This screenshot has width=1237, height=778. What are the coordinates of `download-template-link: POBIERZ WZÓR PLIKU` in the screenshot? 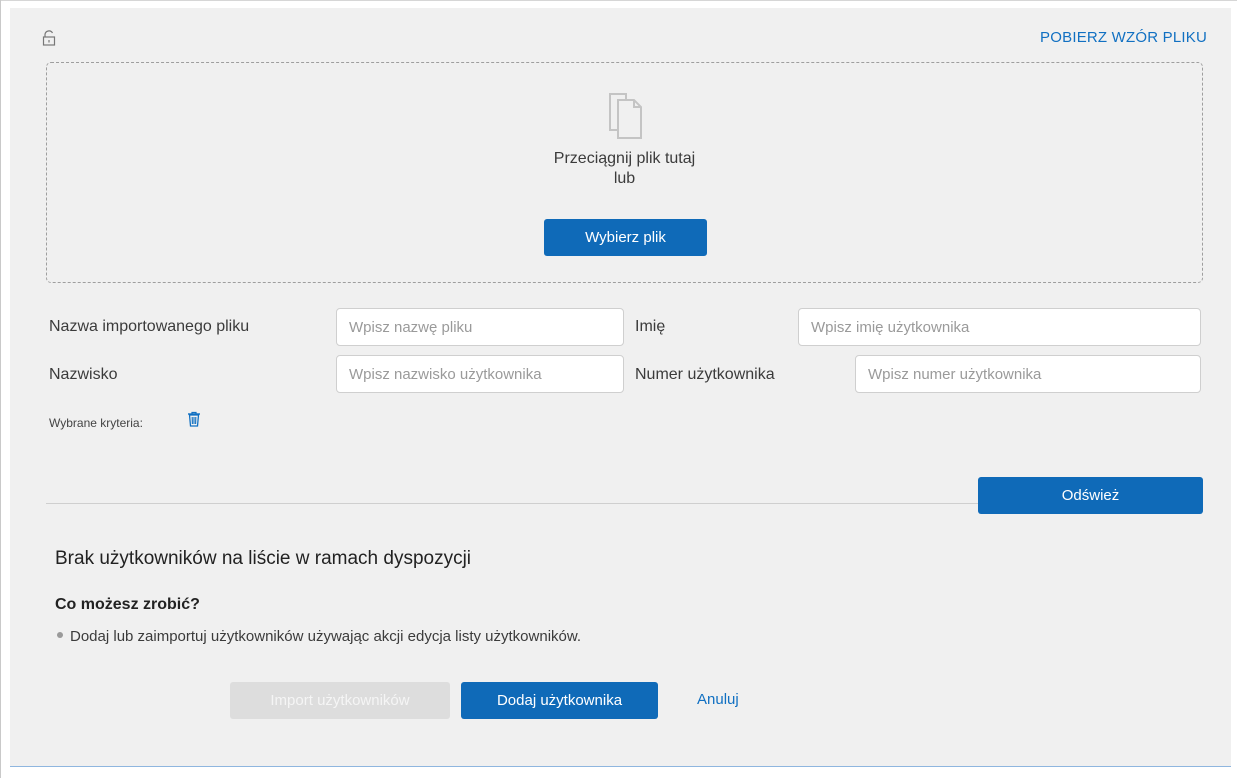 It's located at (1123, 37).